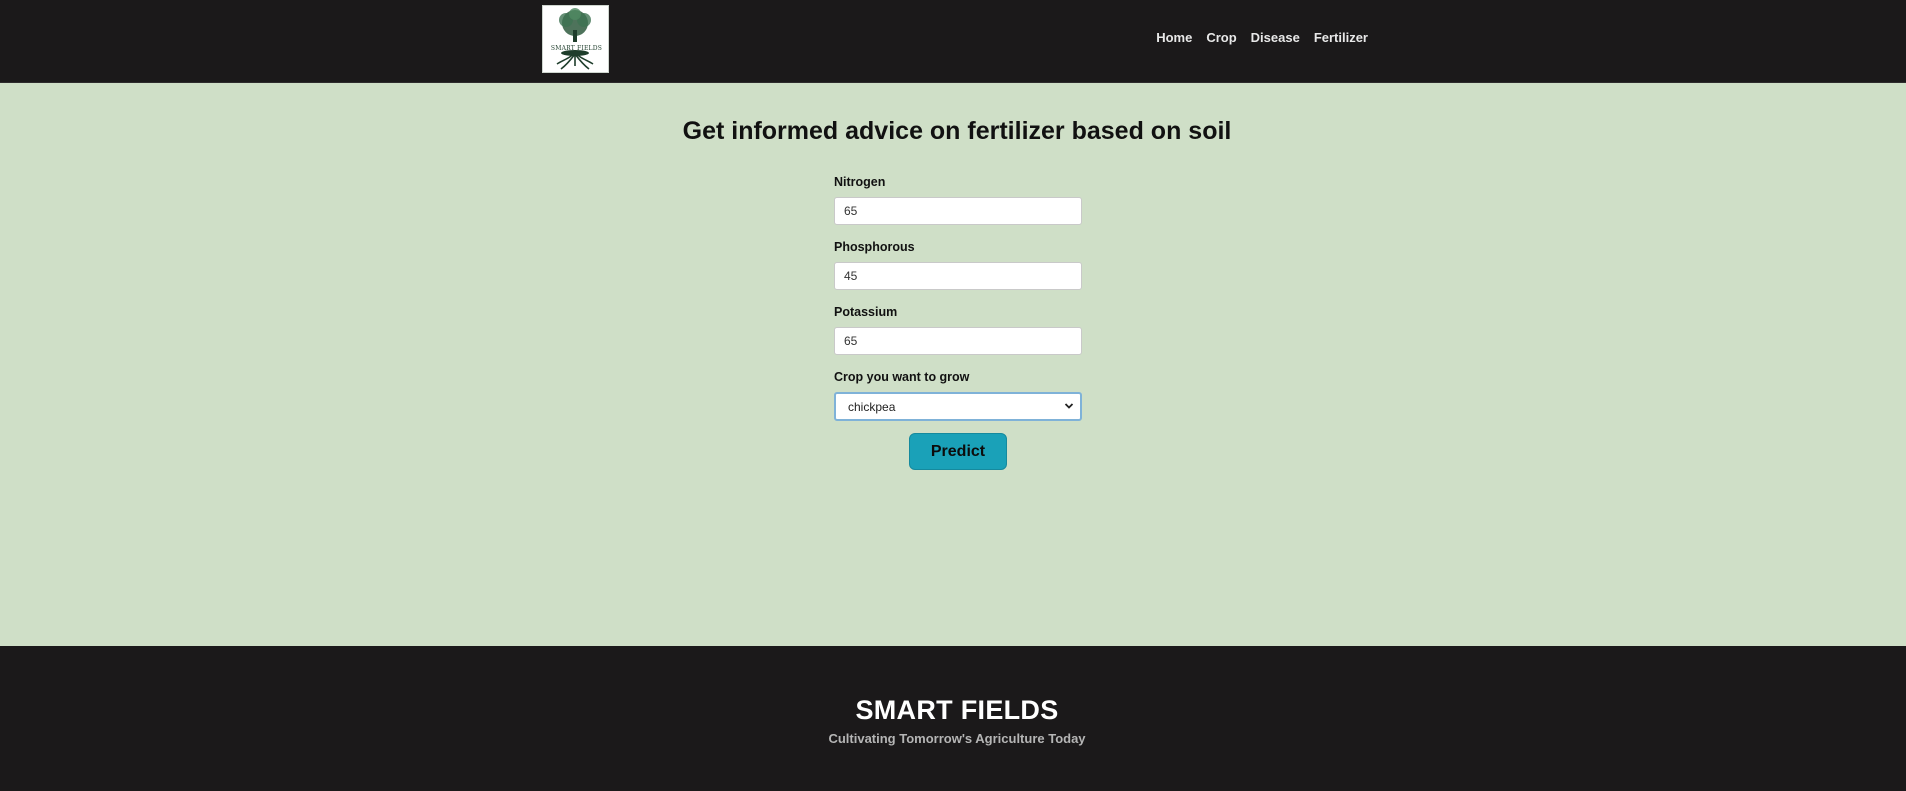  Describe the element at coordinates (860, 182) in the screenshot. I see `nitrogen-label: Nitrogen` at that location.